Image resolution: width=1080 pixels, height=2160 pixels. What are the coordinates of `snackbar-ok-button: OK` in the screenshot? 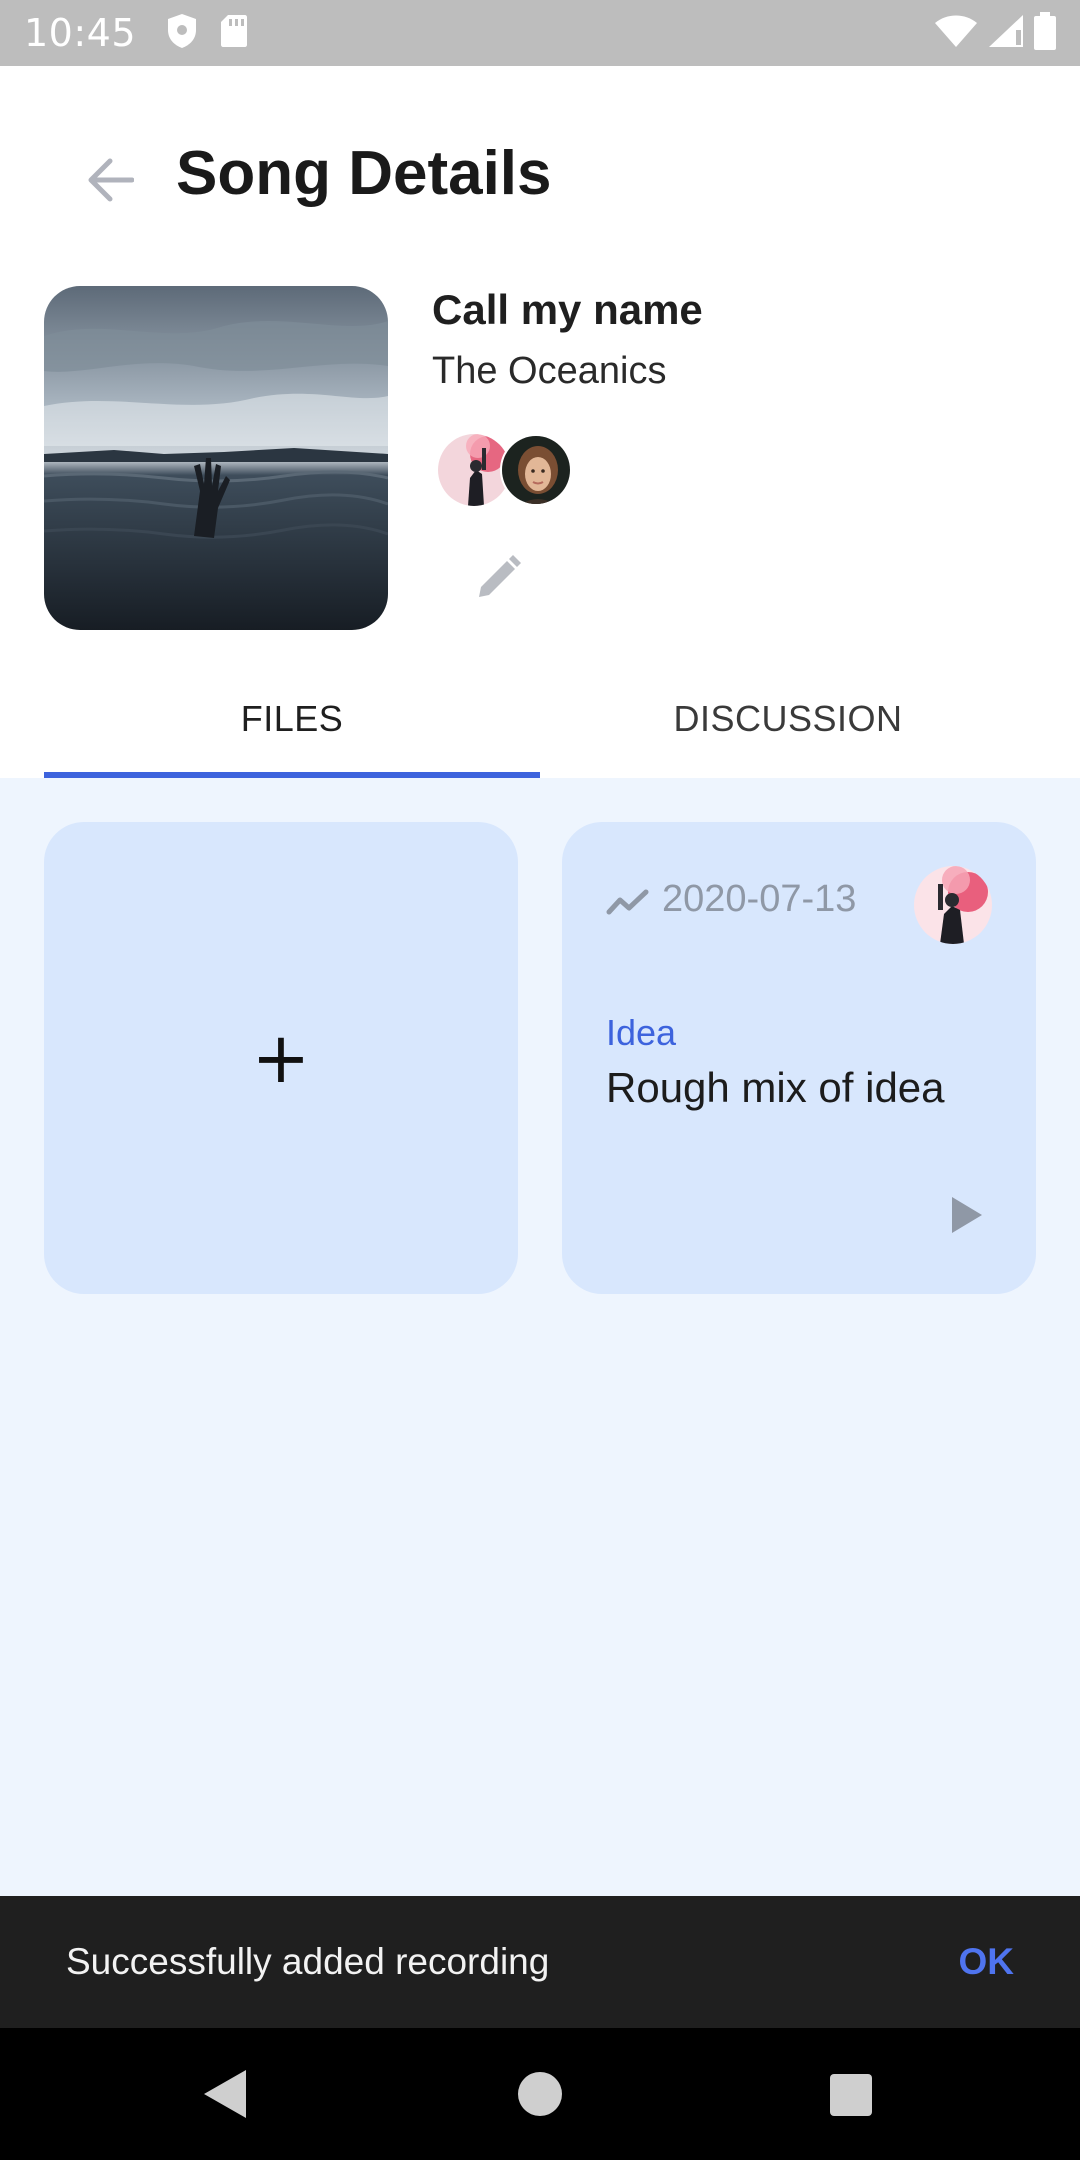 It's located at (987, 1962).